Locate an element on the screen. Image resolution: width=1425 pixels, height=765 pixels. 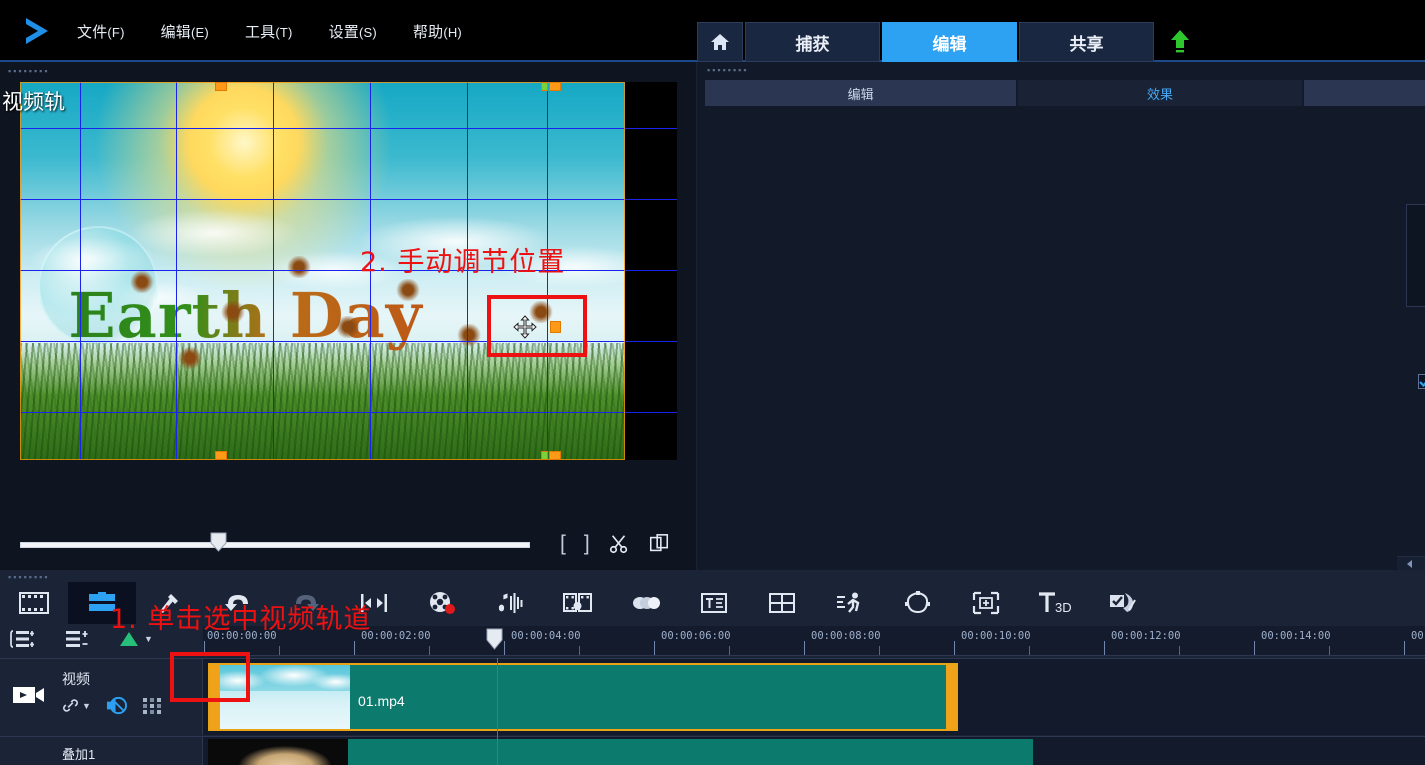
menu-item-tools: 工具(T) is located at coordinates (269, 31).